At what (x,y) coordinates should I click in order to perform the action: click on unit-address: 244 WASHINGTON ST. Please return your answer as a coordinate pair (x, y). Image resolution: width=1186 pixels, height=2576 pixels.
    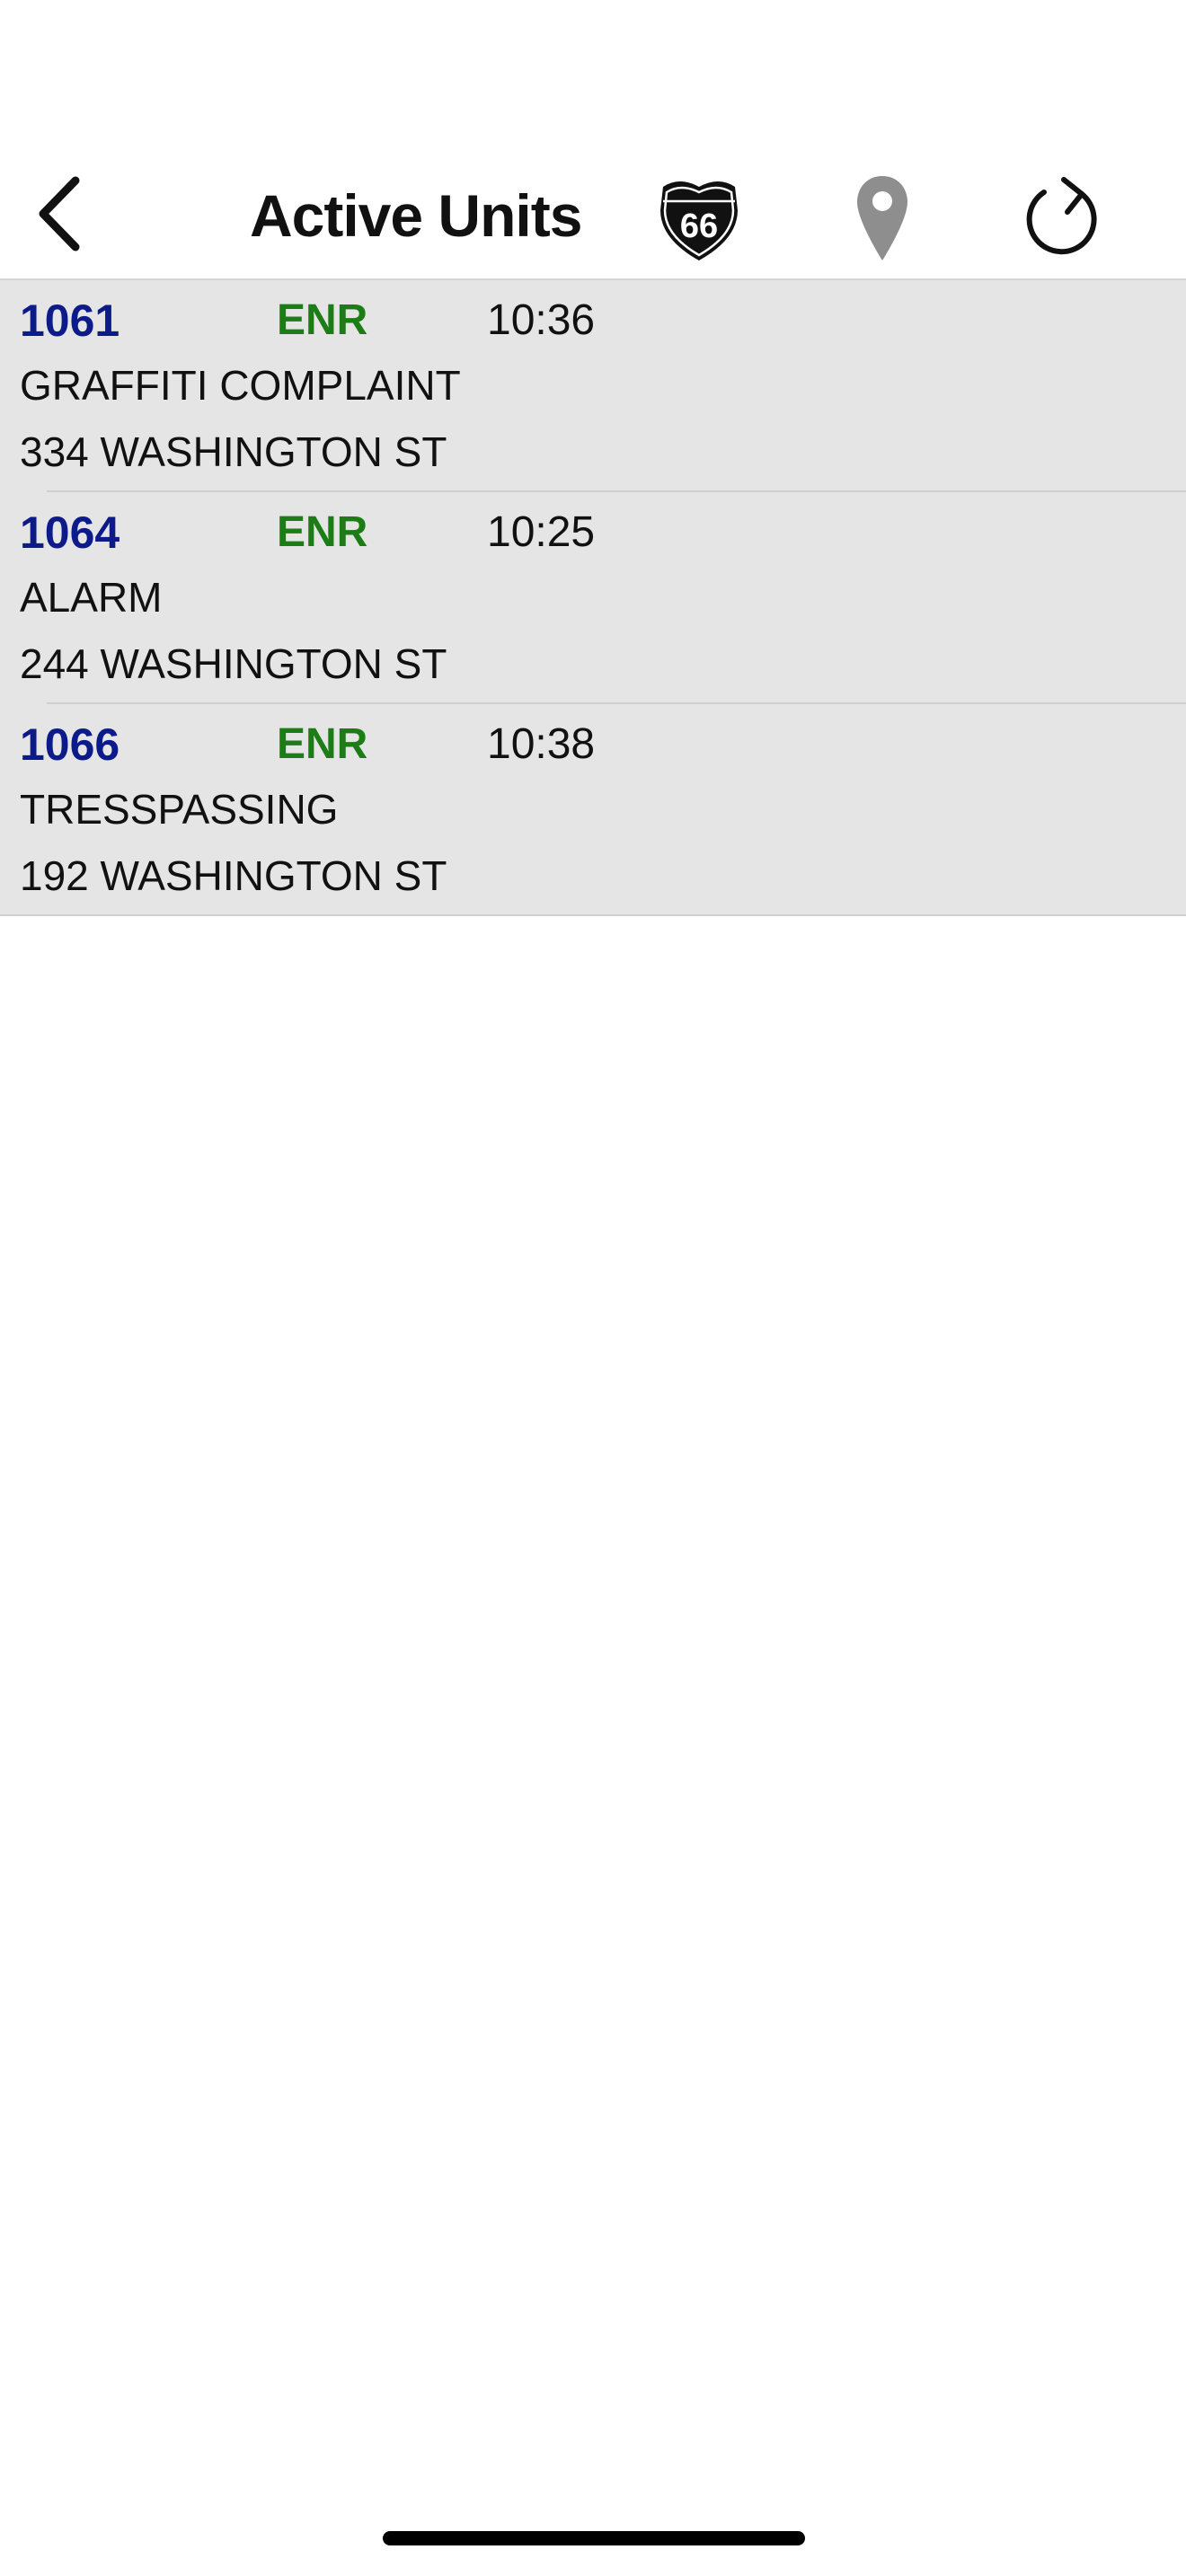
    Looking at the image, I should click on (234, 663).